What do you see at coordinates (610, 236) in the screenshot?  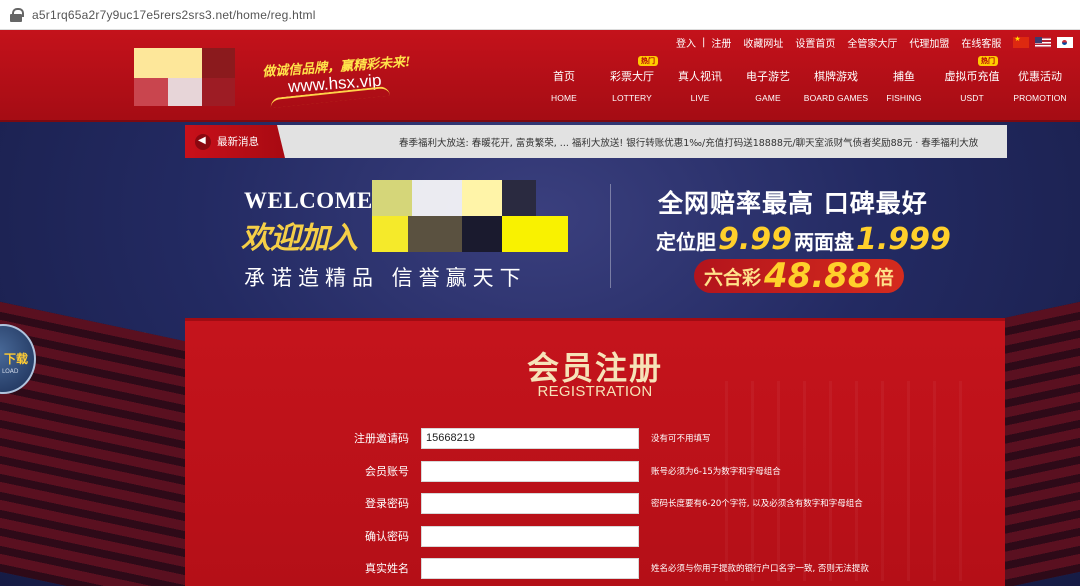 I see `banner-divider` at bounding box center [610, 236].